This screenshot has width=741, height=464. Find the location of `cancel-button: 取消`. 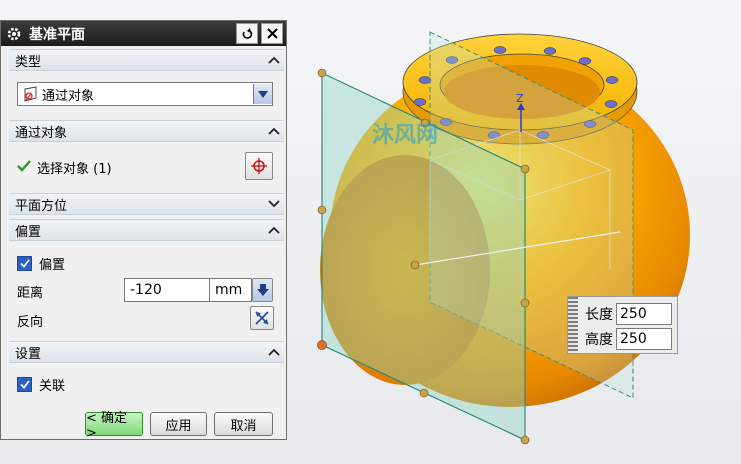

cancel-button: 取消 is located at coordinates (243, 424).